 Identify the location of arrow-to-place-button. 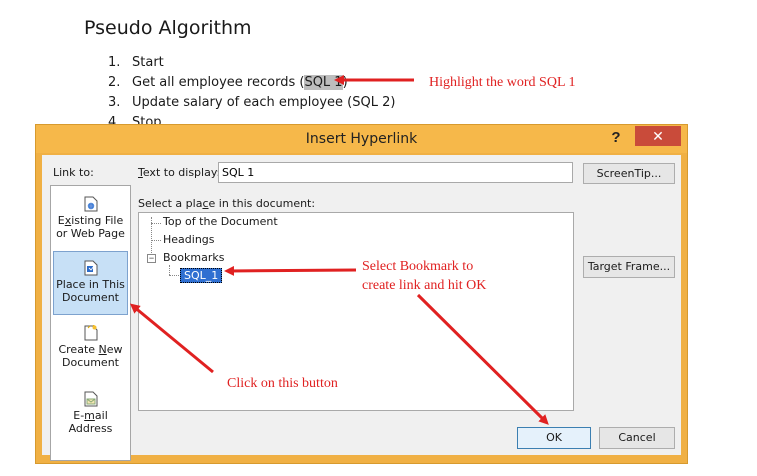
(171, 338).